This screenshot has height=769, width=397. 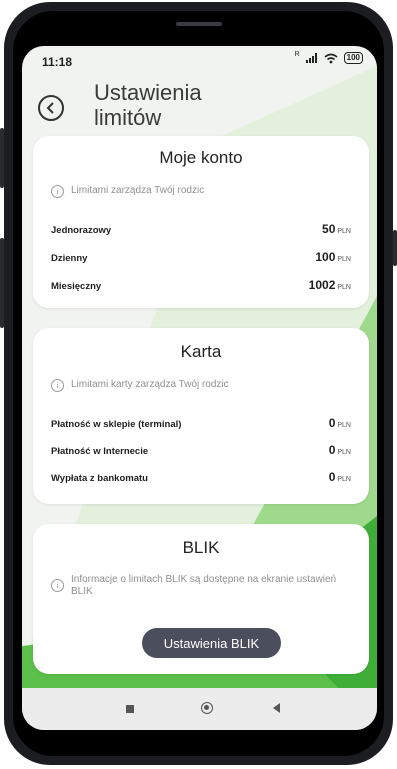 I want to click on limit-row: Dzienny 100 PLN, so click(x=201, y=256).